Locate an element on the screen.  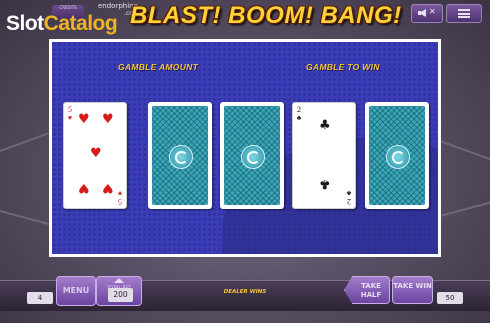
total-bet-value: 200 is located at coordinates (120, 295).